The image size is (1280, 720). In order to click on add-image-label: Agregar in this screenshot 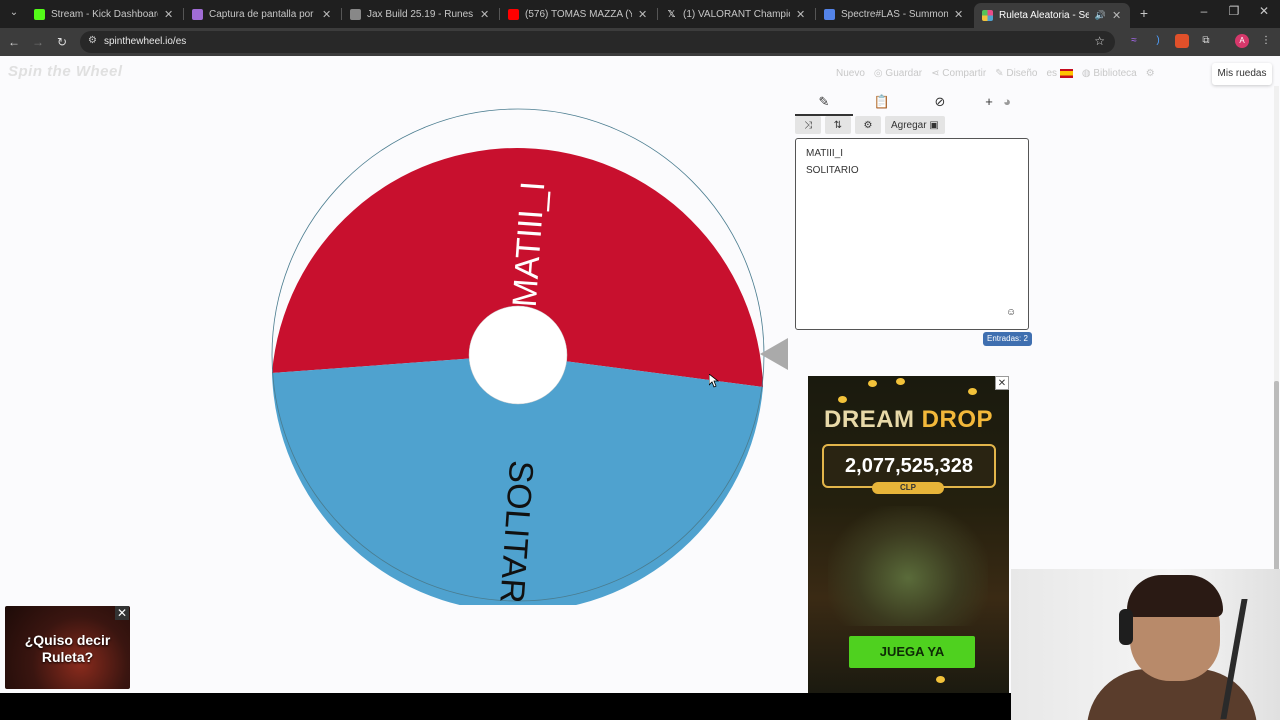, I will do `click(909, 125)`.